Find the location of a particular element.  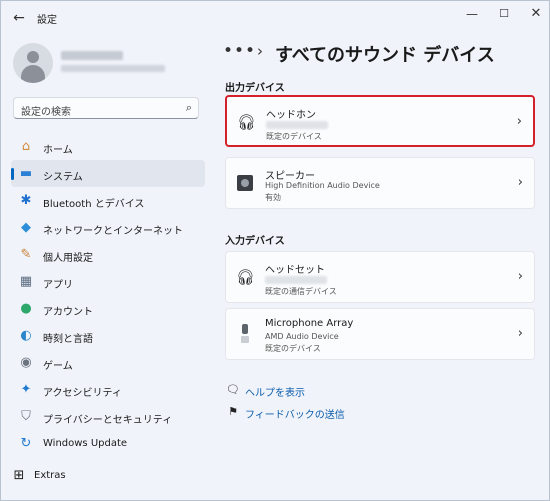

sidebar-item-accessibility: ✦ アクセシビリティ is located at coordinates (108, 389).